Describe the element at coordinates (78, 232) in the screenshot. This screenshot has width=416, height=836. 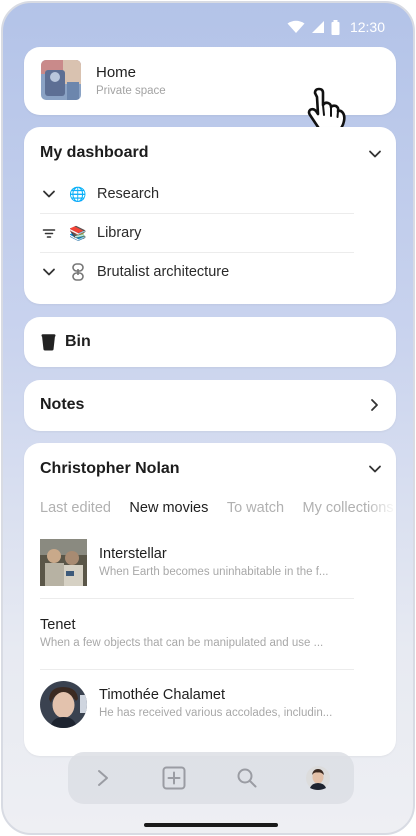
I see `books-icon: 📚` at that location.